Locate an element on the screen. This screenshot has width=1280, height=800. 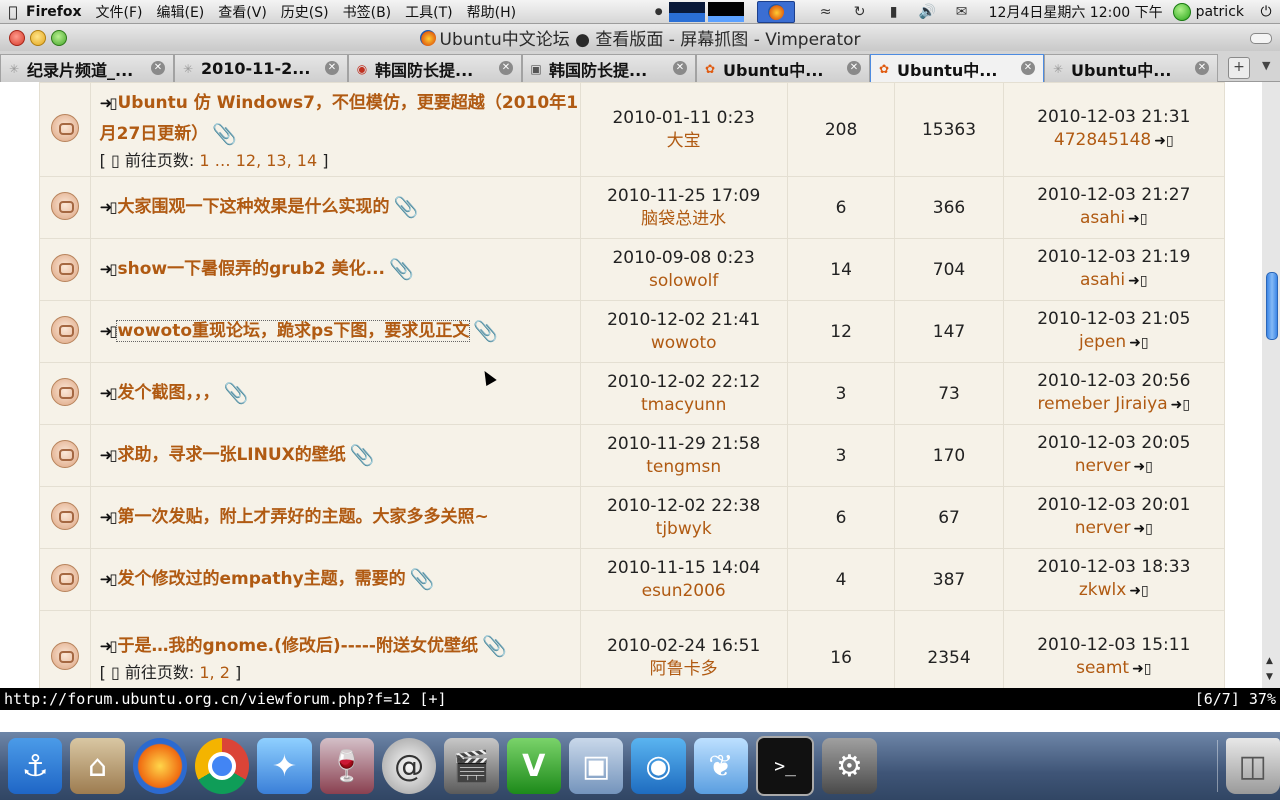
author-link: 大宝 is located at coordinates (684, 141).